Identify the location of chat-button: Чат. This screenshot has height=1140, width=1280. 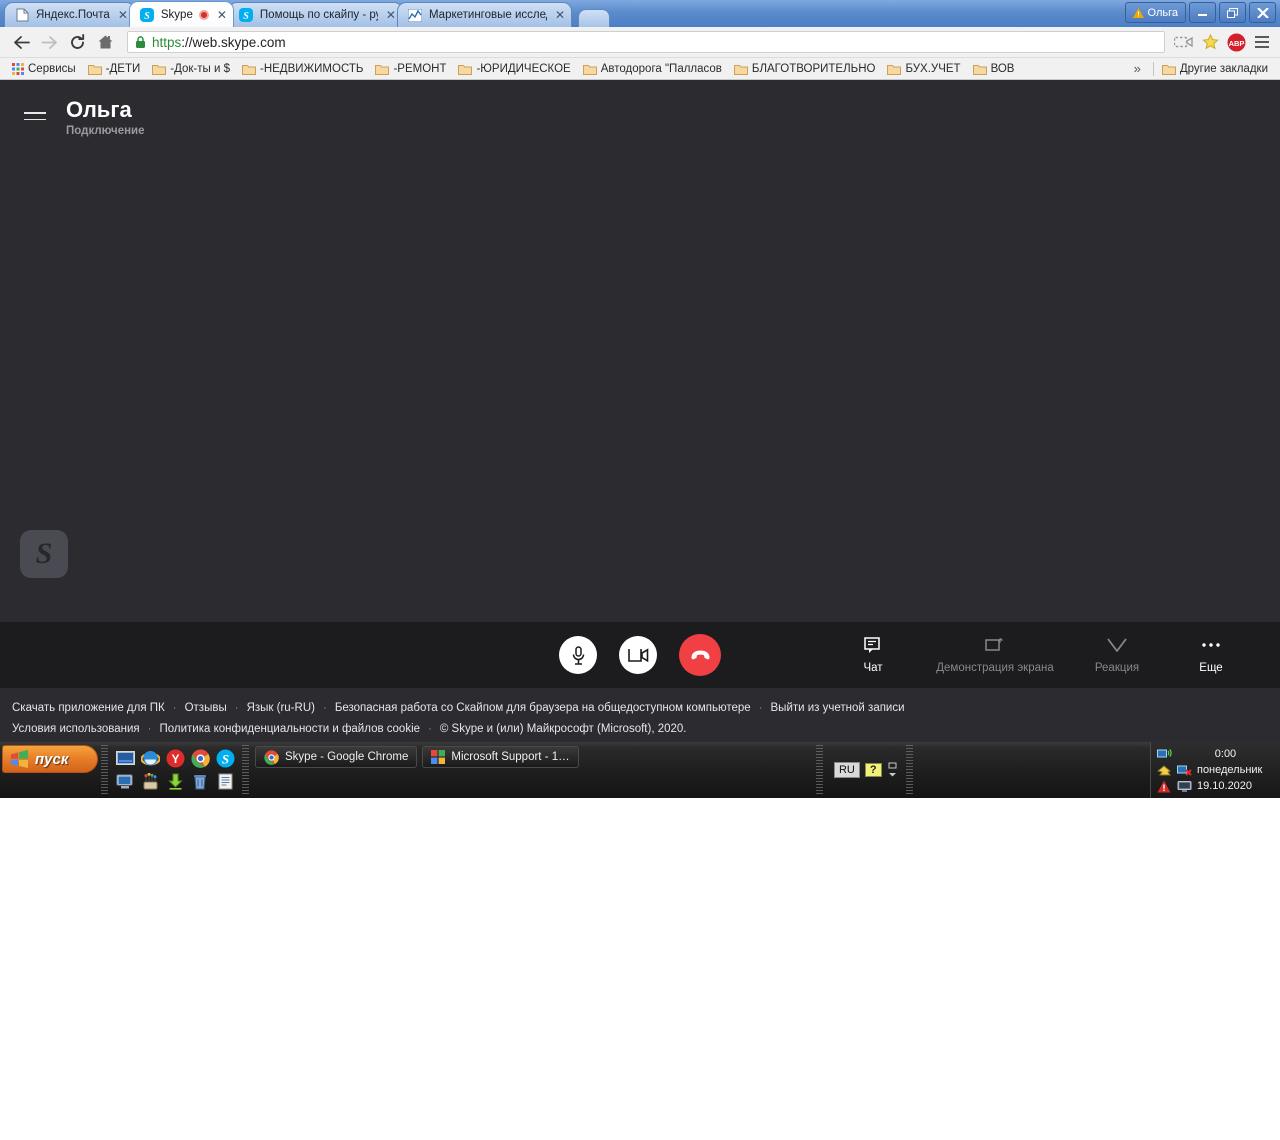
(873, 655).